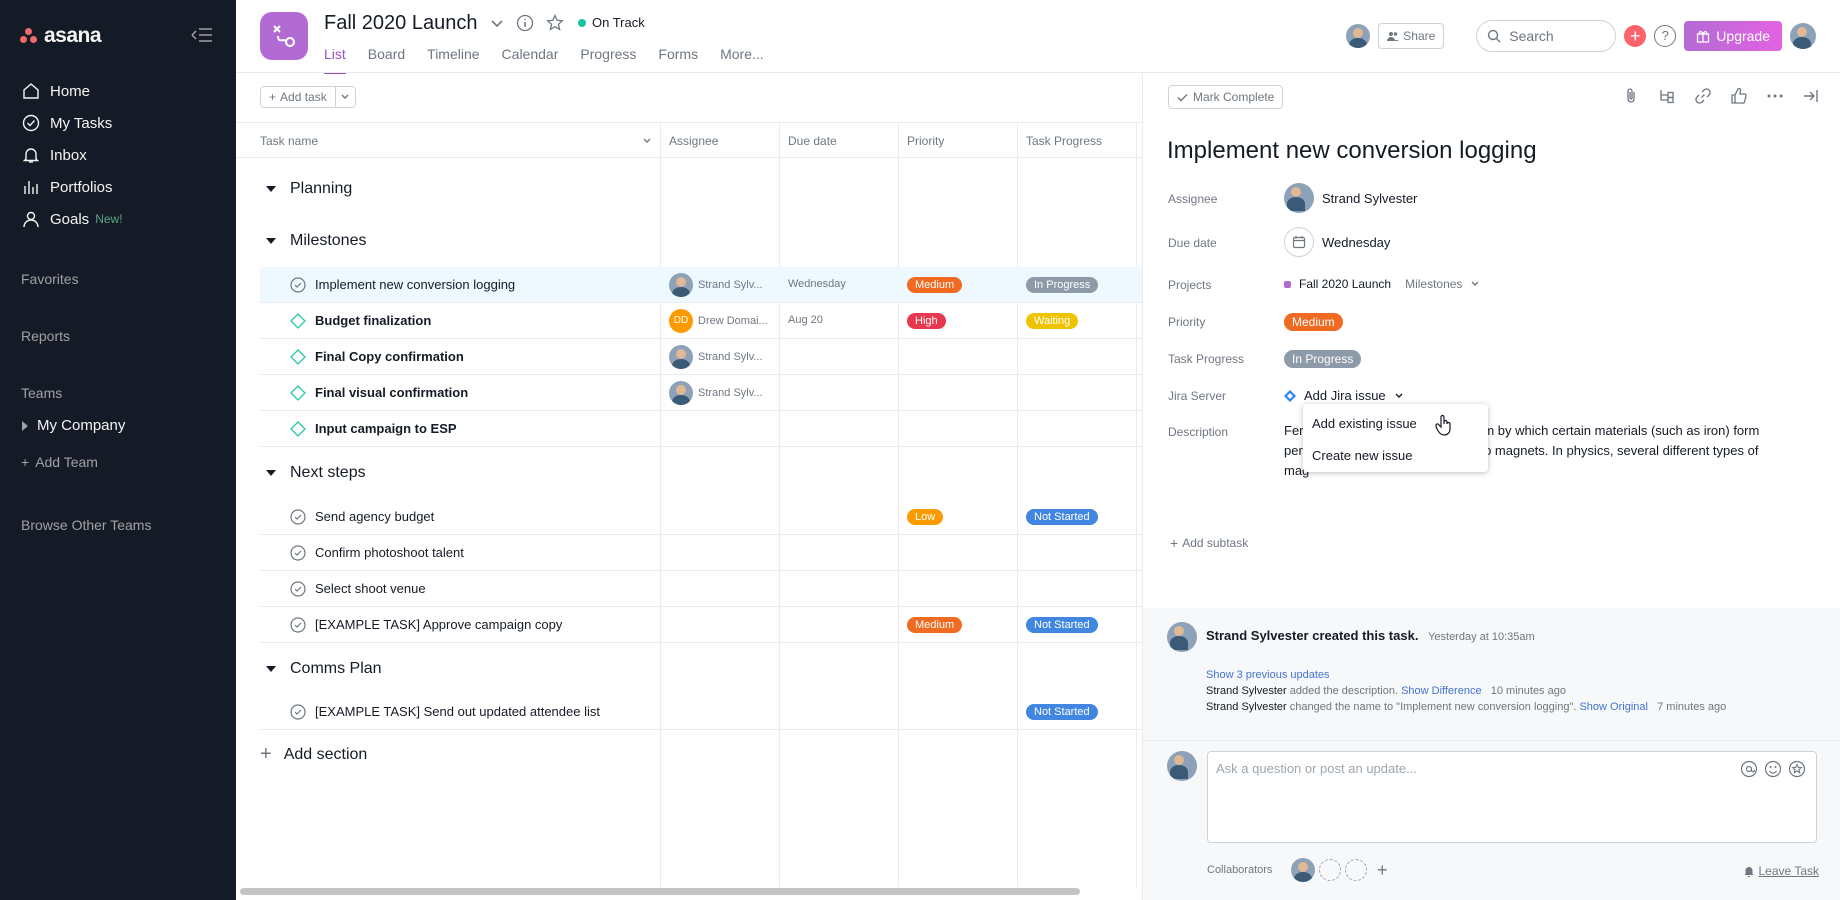  I want to click on reports-link: Reports, so click(45, 336).